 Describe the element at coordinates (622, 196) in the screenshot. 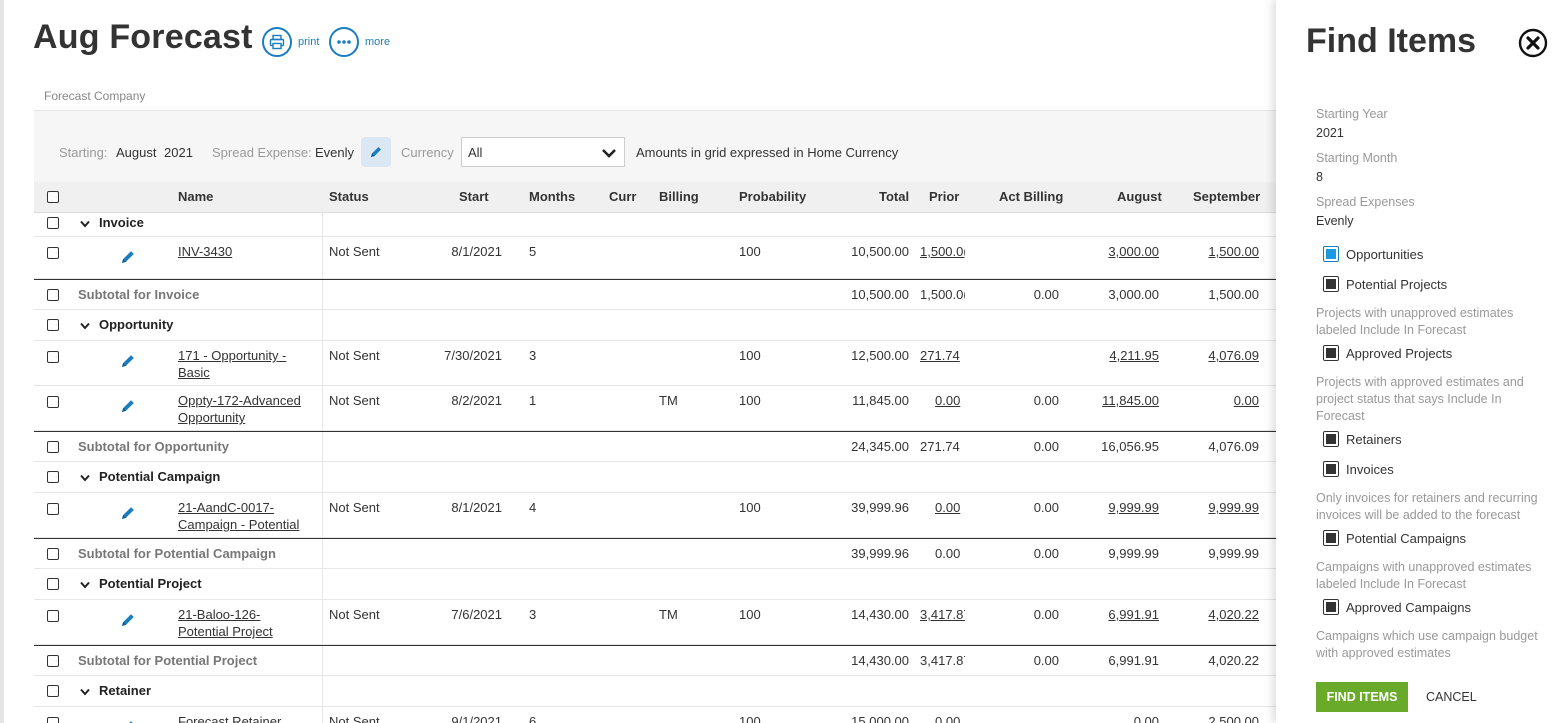

I see `col-curr: Curr` at that location.